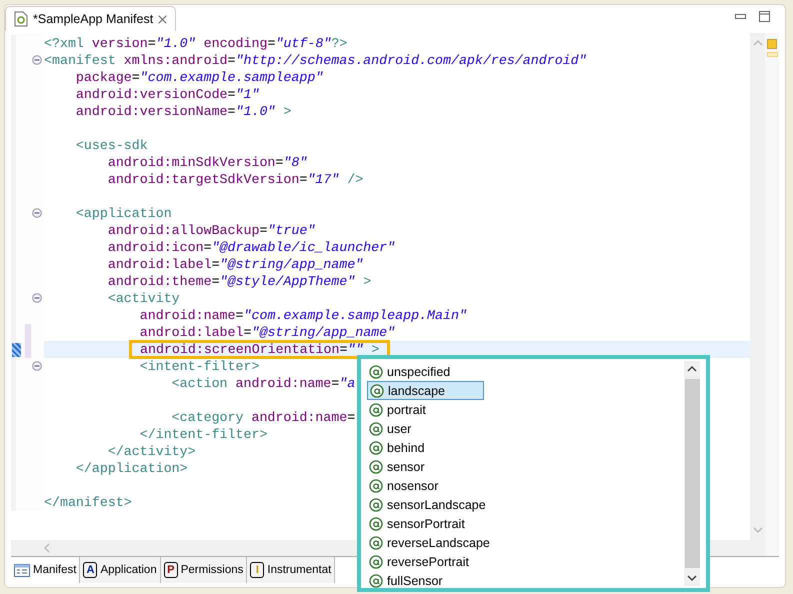 This screenshot has height=594, width=793. I want to click on letter-icon: P, so click(171, 570).